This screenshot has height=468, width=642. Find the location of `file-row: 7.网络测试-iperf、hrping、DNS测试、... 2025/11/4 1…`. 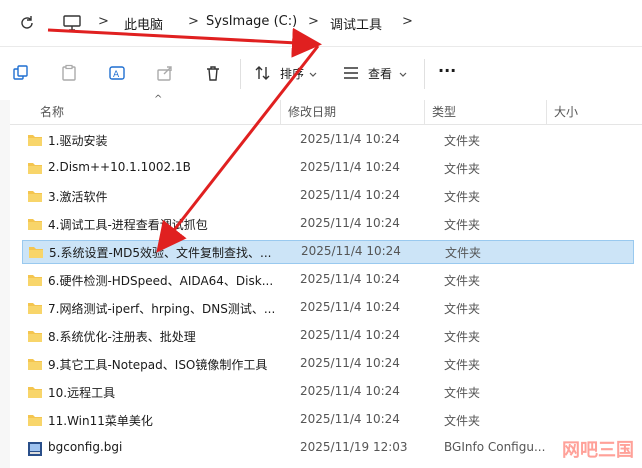

file-row: 7.网络测试-iperf、hrping、DNS测试、... 2025/11/4 1… is located at coordinates (328, 308).